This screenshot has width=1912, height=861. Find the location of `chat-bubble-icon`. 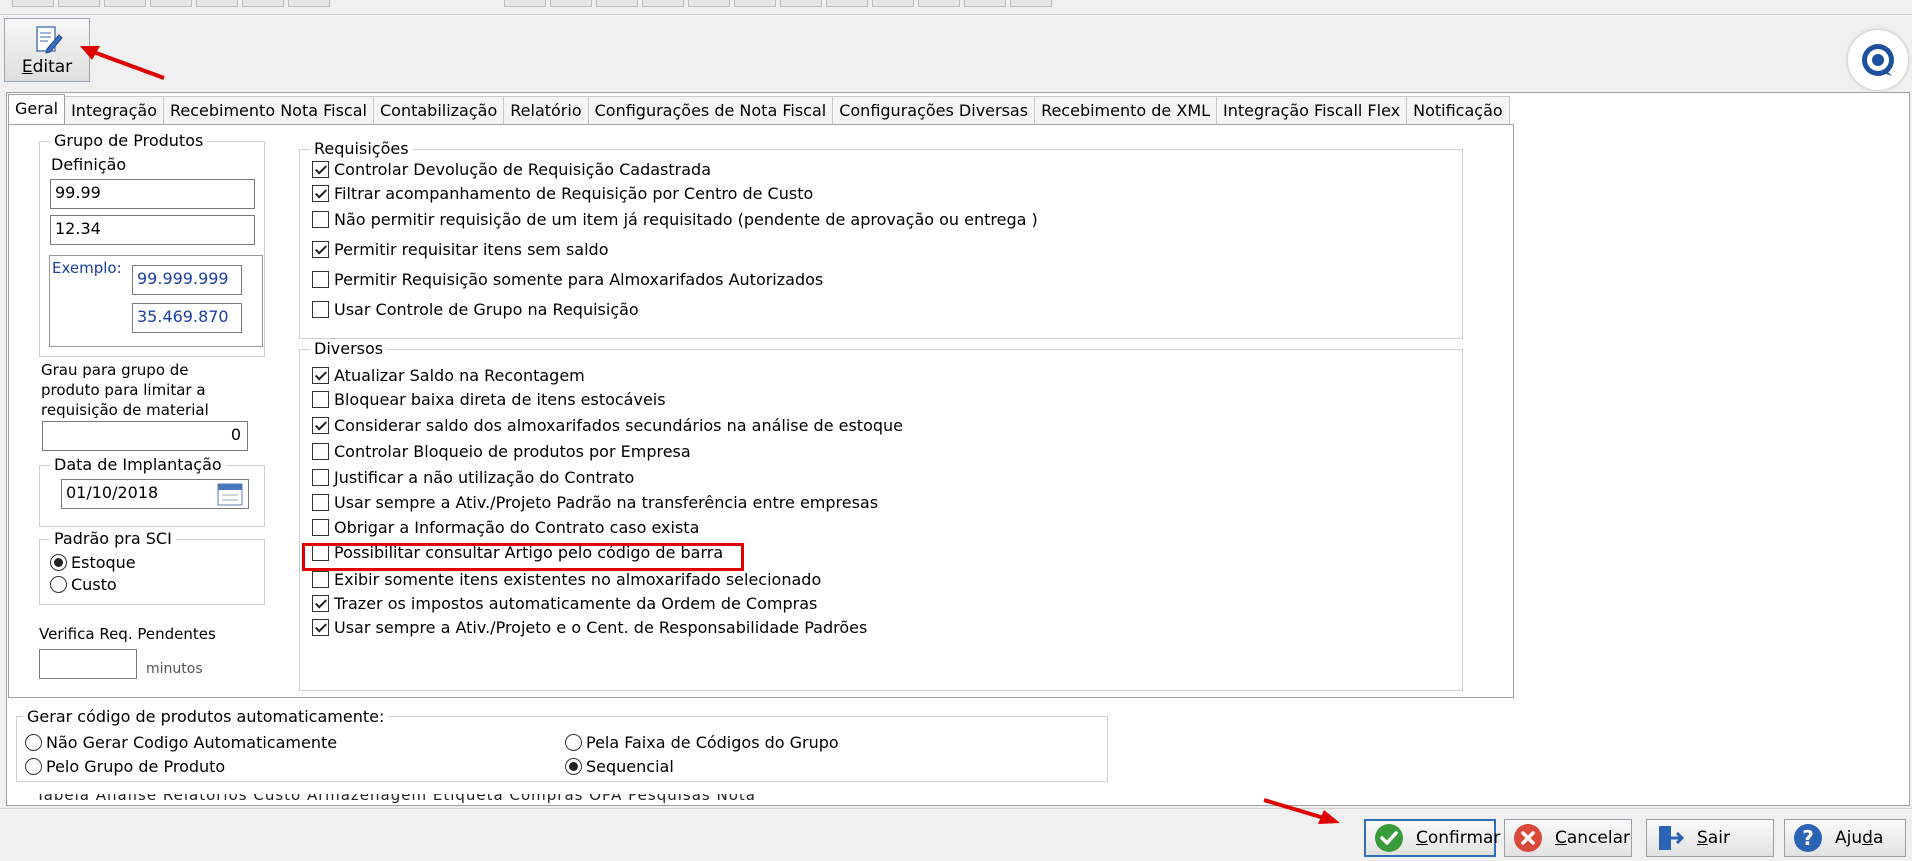

chat-bubble-icon is located at coordinates (1878, 60).